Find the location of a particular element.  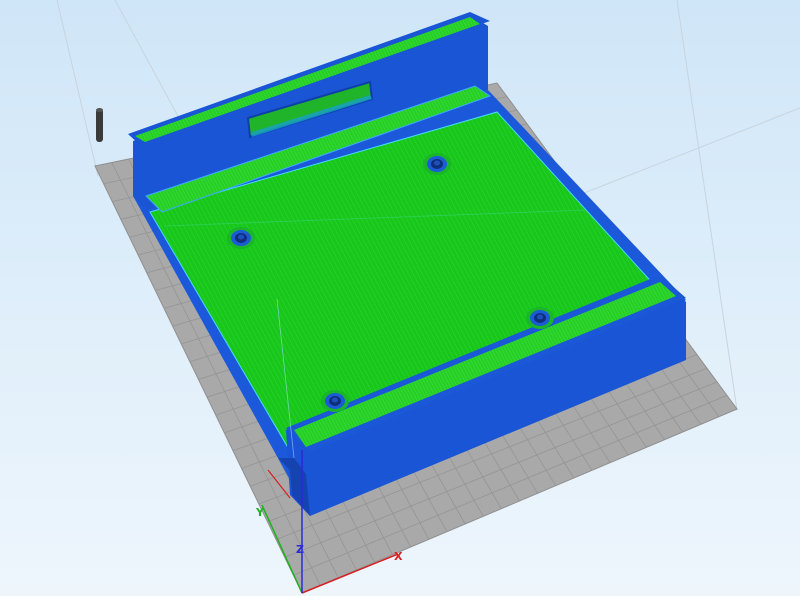

y-axis-label: Y is located at coordinates (260, 512).